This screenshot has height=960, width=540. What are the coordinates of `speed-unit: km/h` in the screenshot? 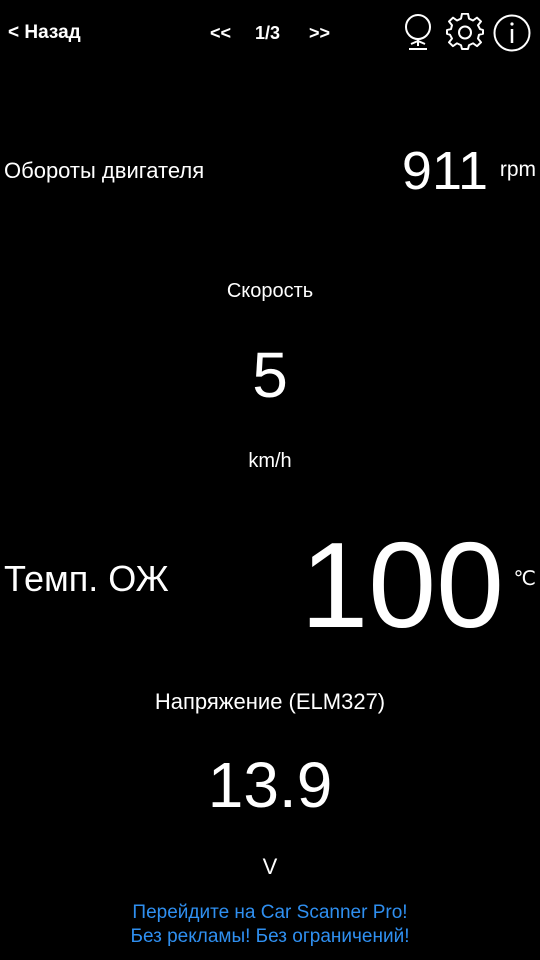 It's located at (270, 461).